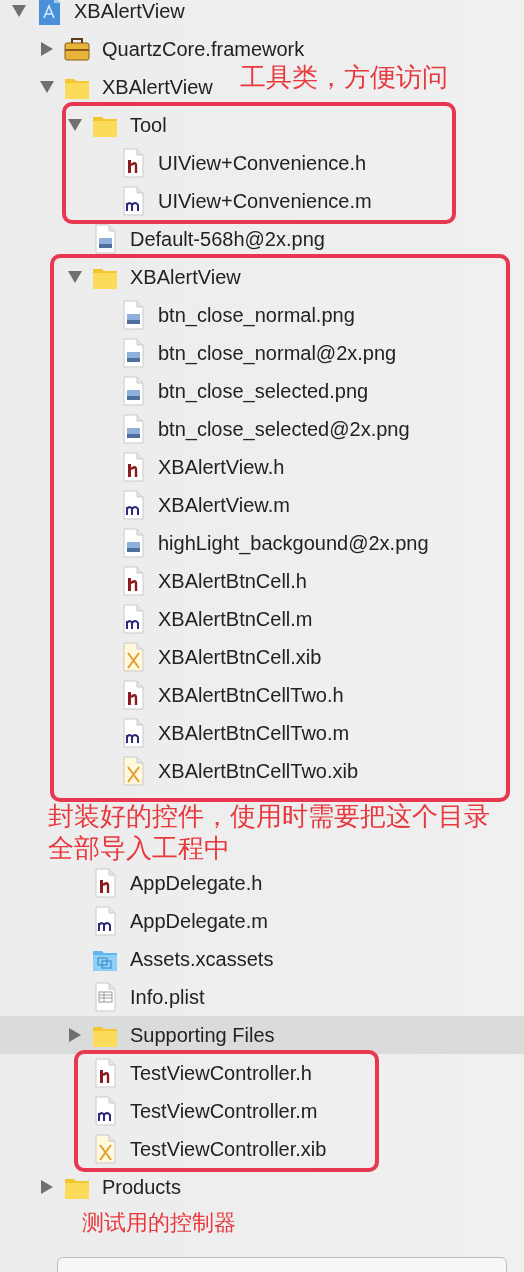  What do you see at coordinates (227, 239) in the screenshot?
I see `file-name: Default-568h@2x.png` at bounding box center [227, 239].